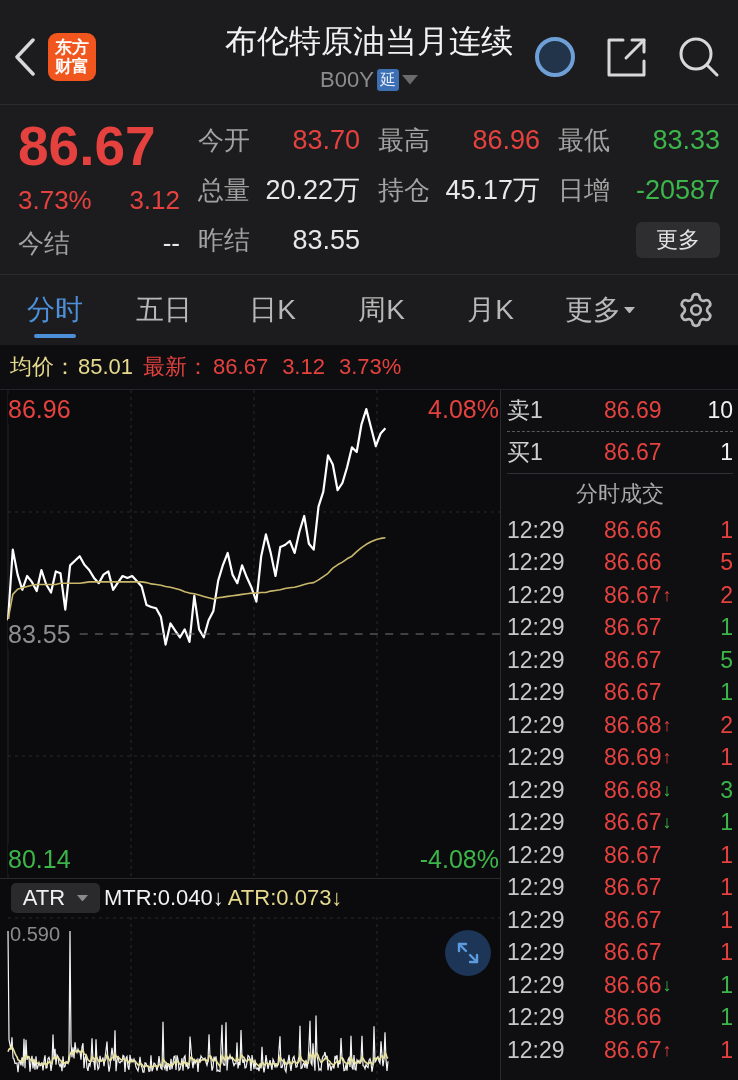  Describe the element at coordinates (285, 898) in the screenshot. I see `indicator-reading: ATR:0.073↓` at that location.